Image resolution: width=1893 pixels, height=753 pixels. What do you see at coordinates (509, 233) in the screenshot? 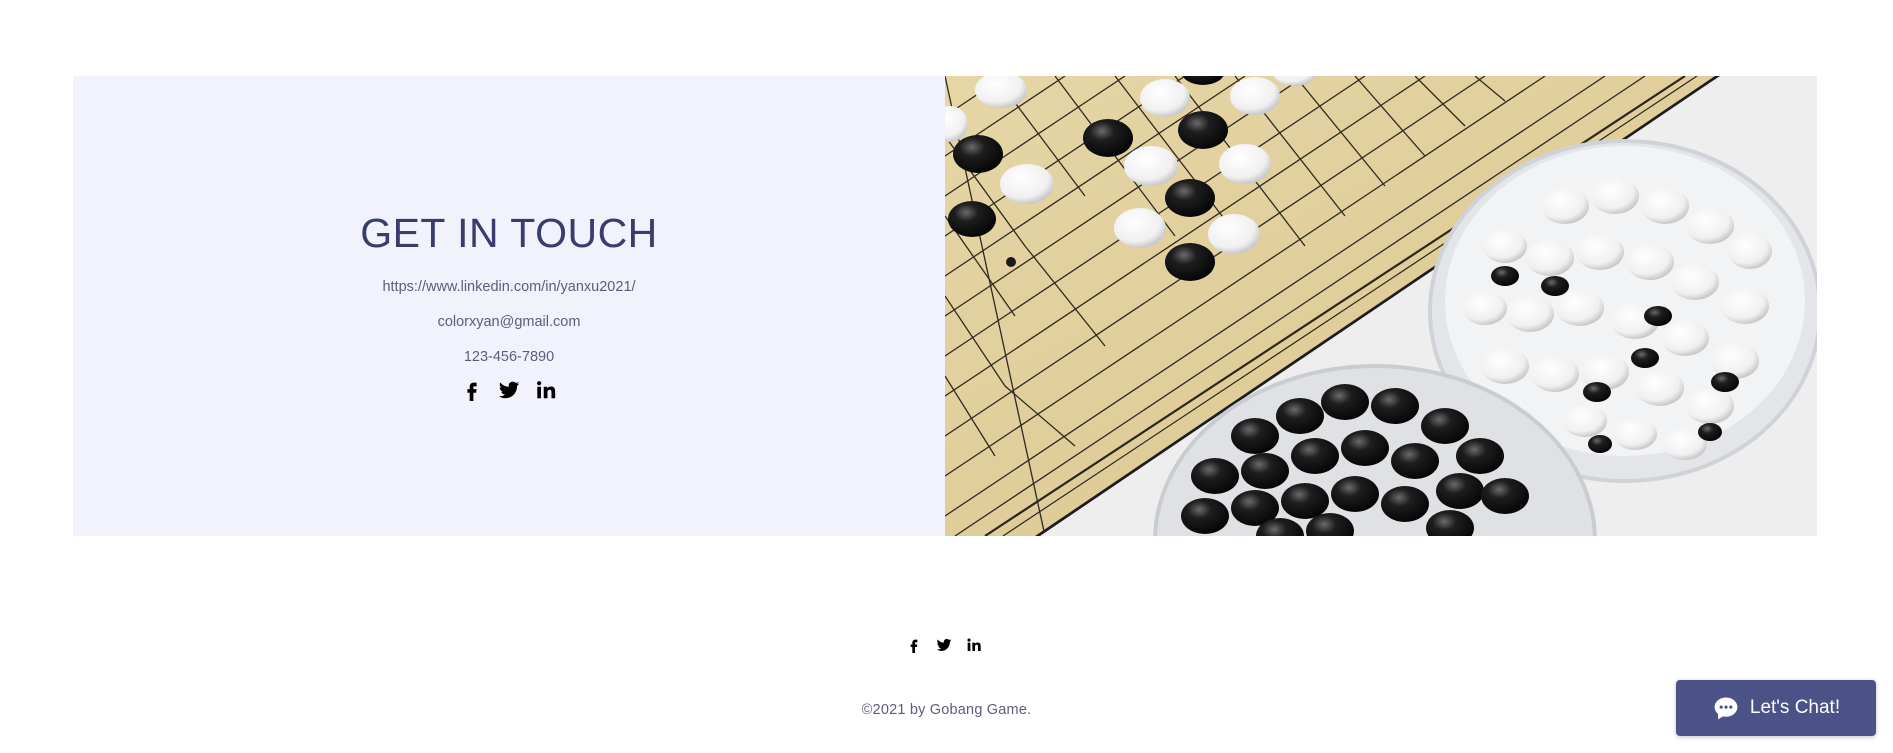
I see `contact-title: GET IN TOUCH` at bounding box center [509, 233].